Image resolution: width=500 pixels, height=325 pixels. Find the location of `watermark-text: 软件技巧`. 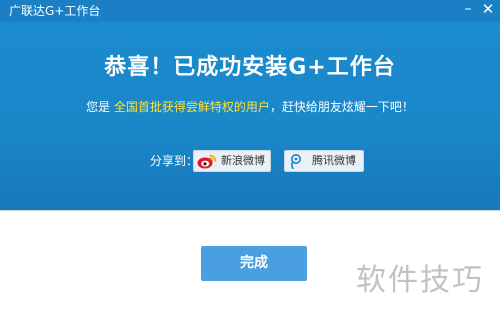

watermark-text: 软件技巧 is located at coordinates (420, 280).